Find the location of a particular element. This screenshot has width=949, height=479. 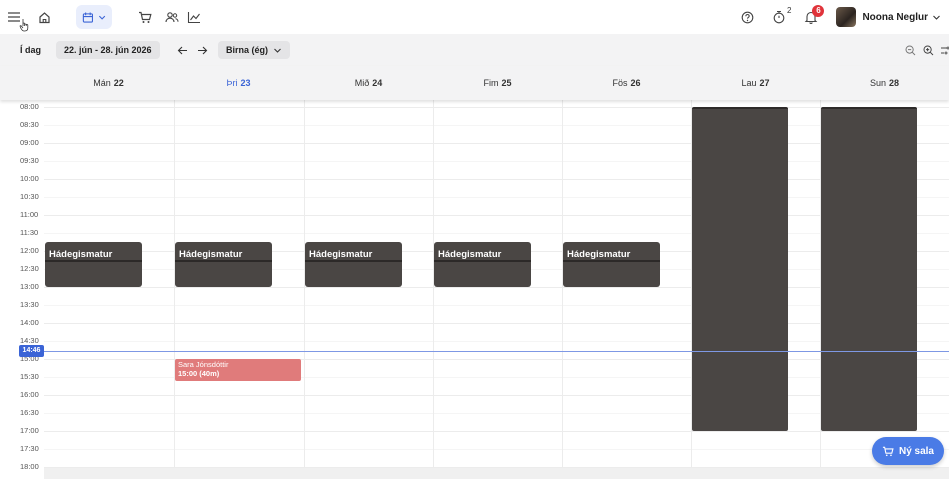

day-number: 27 is located at coordinates (764, 83).